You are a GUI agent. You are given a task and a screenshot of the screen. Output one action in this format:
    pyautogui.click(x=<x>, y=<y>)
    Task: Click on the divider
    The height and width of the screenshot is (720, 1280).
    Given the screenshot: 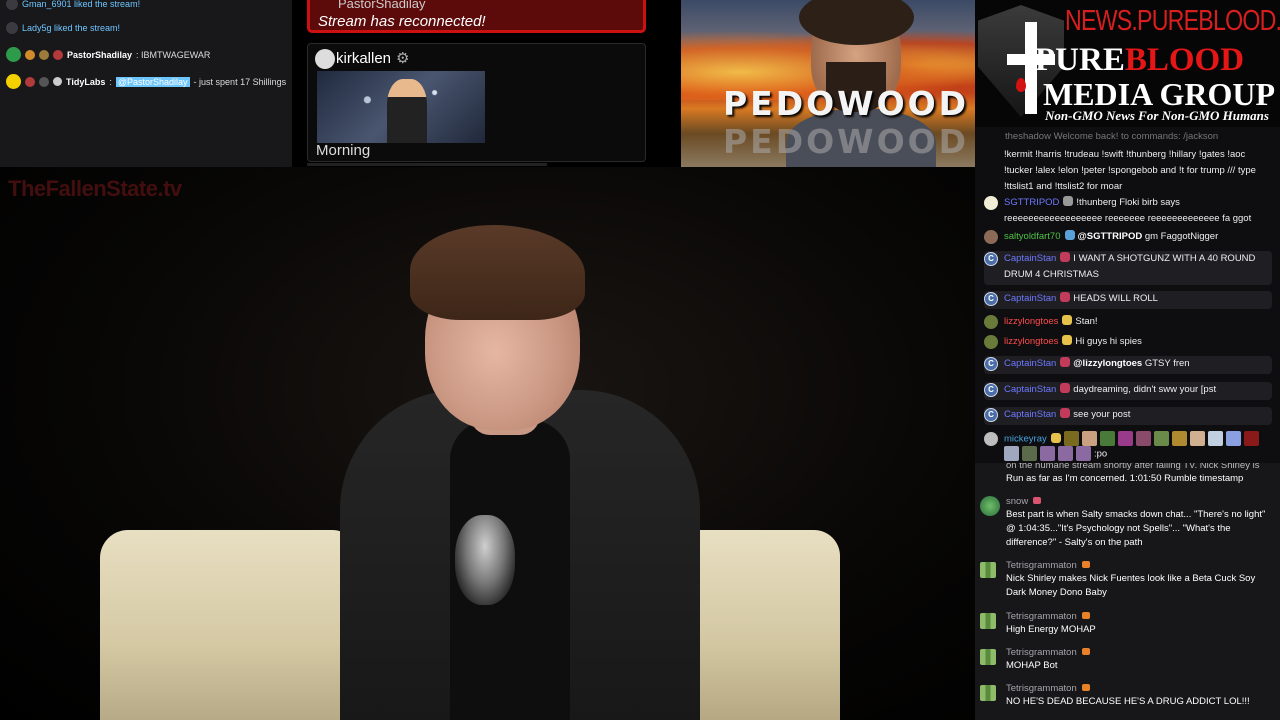 What is the action you would take?
    pyautogui.click(x=427, y=164)
    